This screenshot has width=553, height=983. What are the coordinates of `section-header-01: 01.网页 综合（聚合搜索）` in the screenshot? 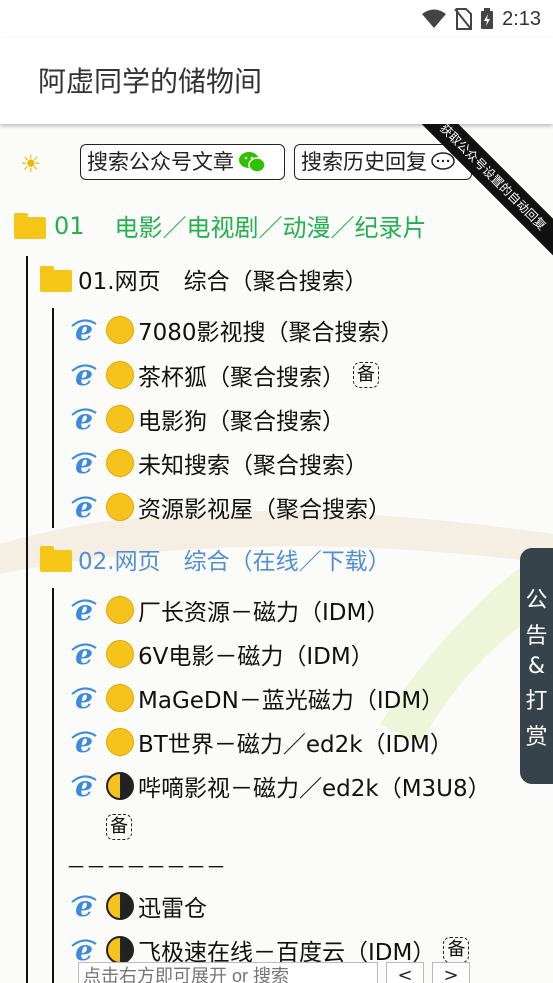 It's located at (204, 279).